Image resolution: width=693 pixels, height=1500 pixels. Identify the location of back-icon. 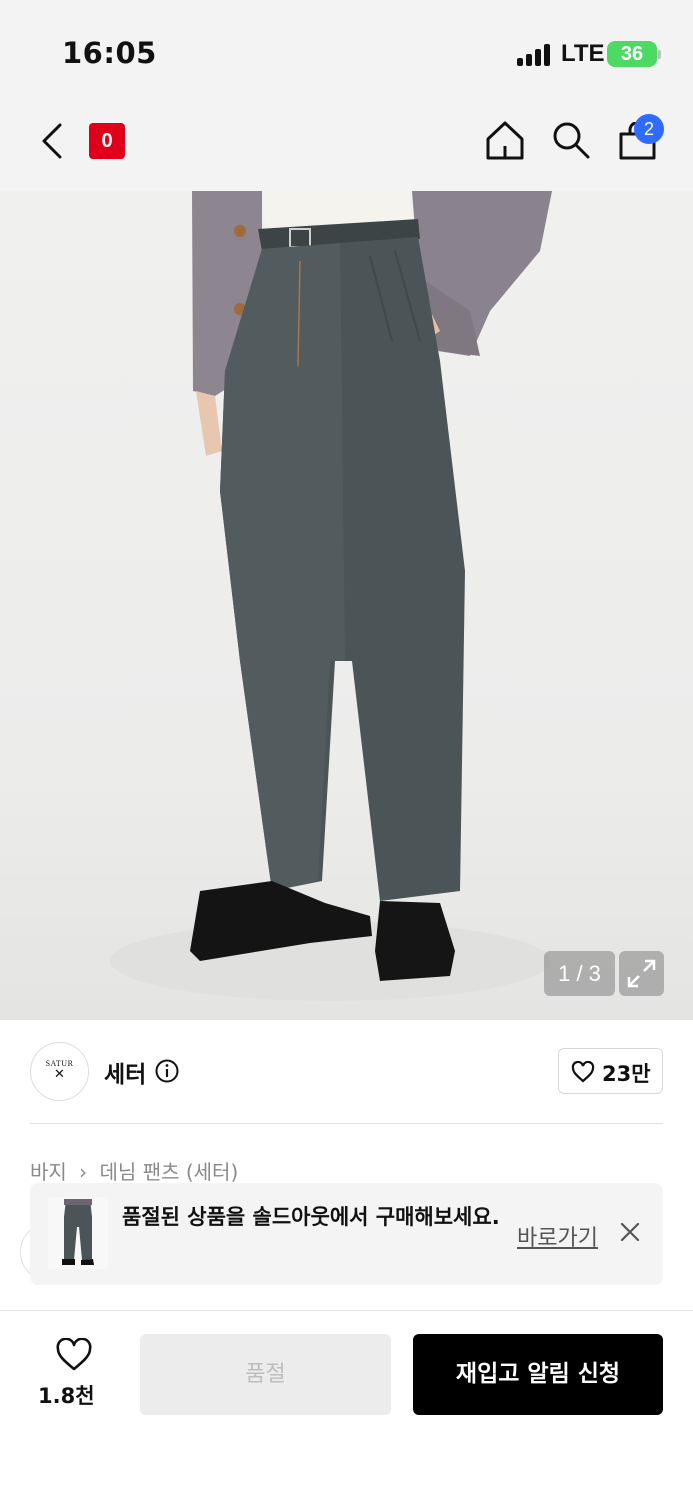
(52, 141).